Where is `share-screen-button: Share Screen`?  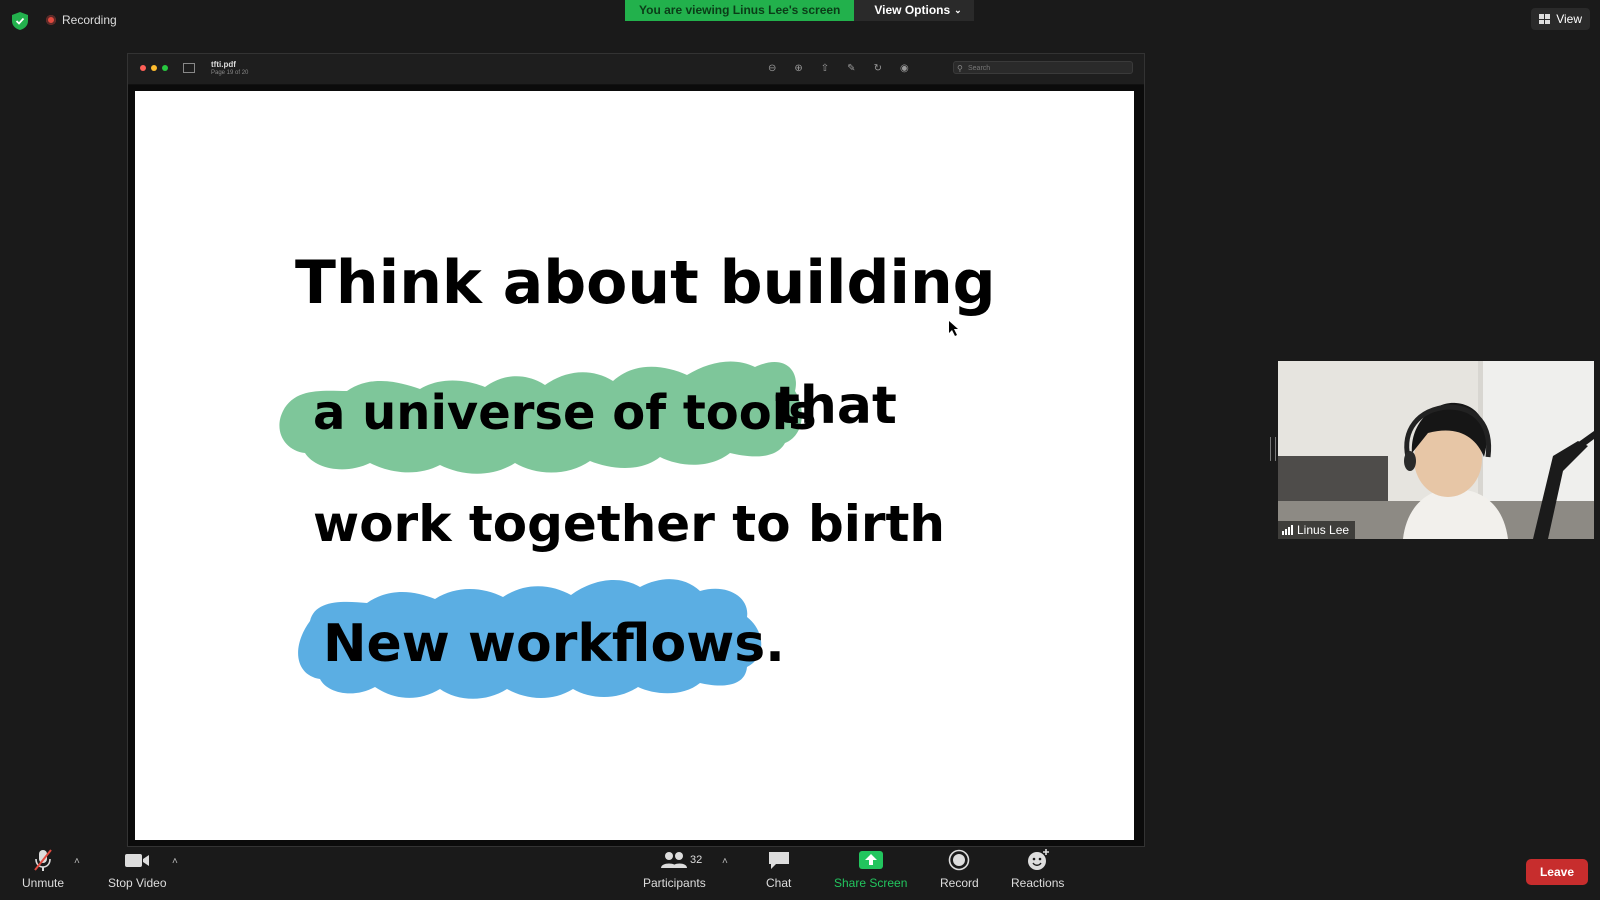 share-screen-button: Share Screen is located at coordinates (870, 869).